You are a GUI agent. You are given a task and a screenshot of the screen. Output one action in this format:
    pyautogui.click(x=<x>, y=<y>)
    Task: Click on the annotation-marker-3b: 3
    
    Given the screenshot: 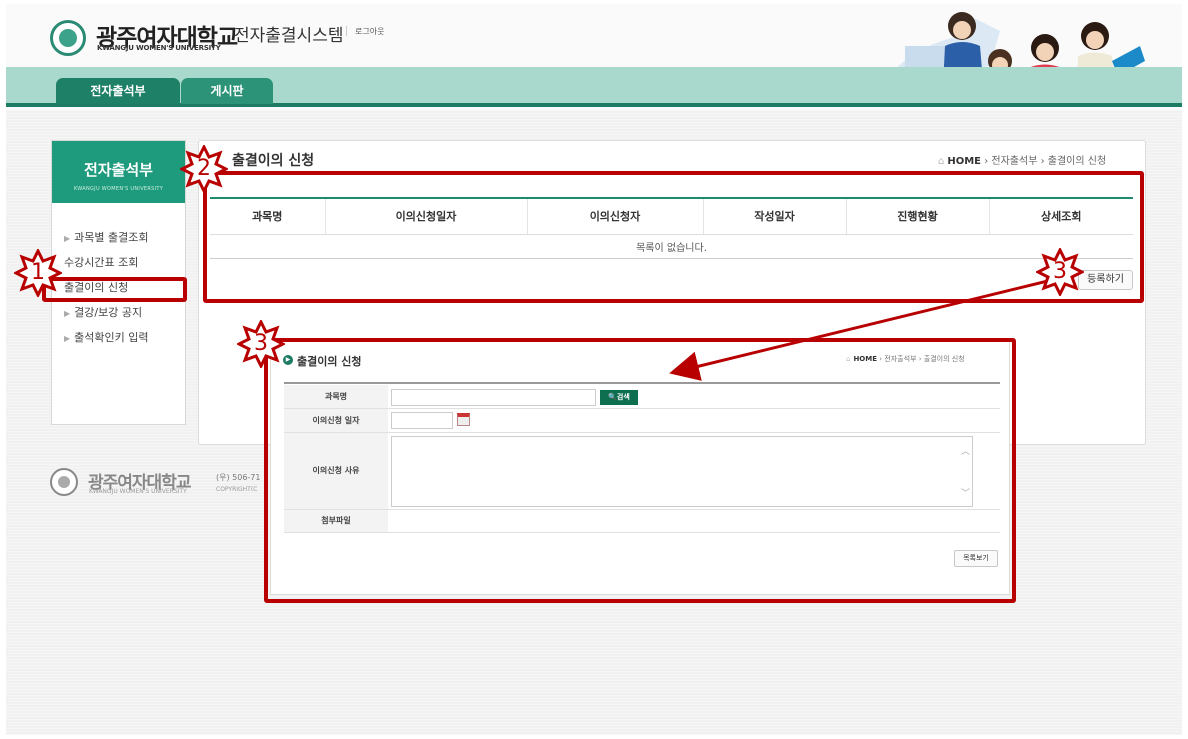 What is the action you would take?
    pyautogui.click(x=261, y=344)
    